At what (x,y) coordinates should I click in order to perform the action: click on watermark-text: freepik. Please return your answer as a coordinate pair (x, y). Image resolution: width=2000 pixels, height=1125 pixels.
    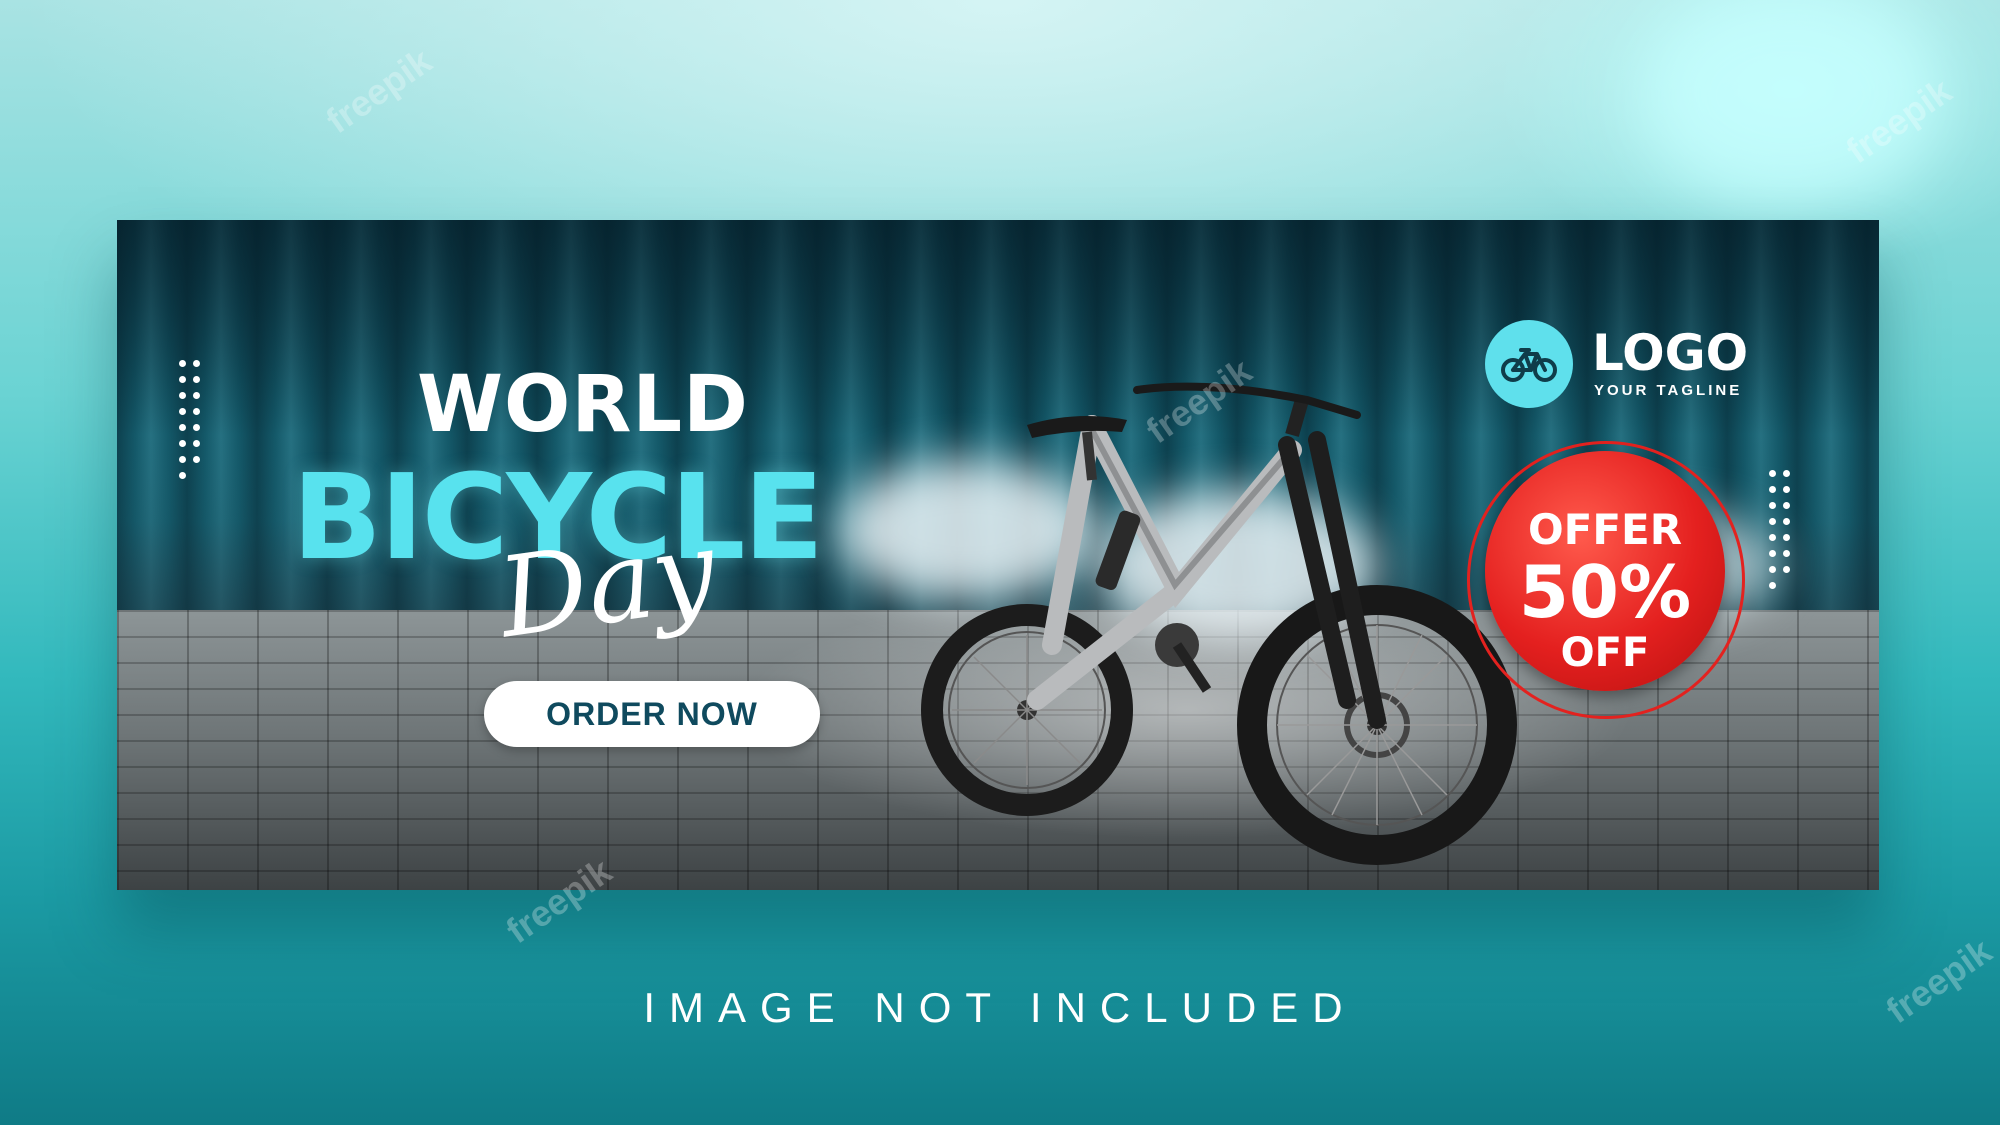
    Looking at the image, I should click on (378, 90).